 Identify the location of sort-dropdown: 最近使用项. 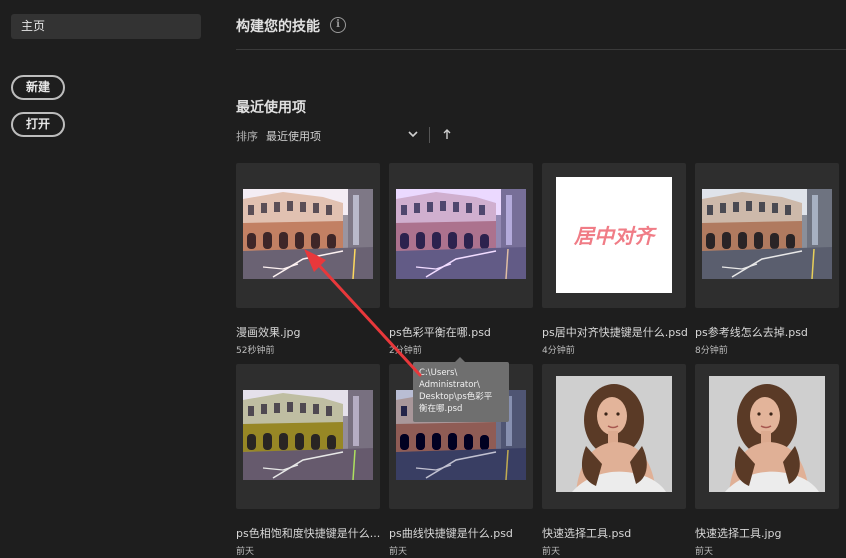
(293, 136).